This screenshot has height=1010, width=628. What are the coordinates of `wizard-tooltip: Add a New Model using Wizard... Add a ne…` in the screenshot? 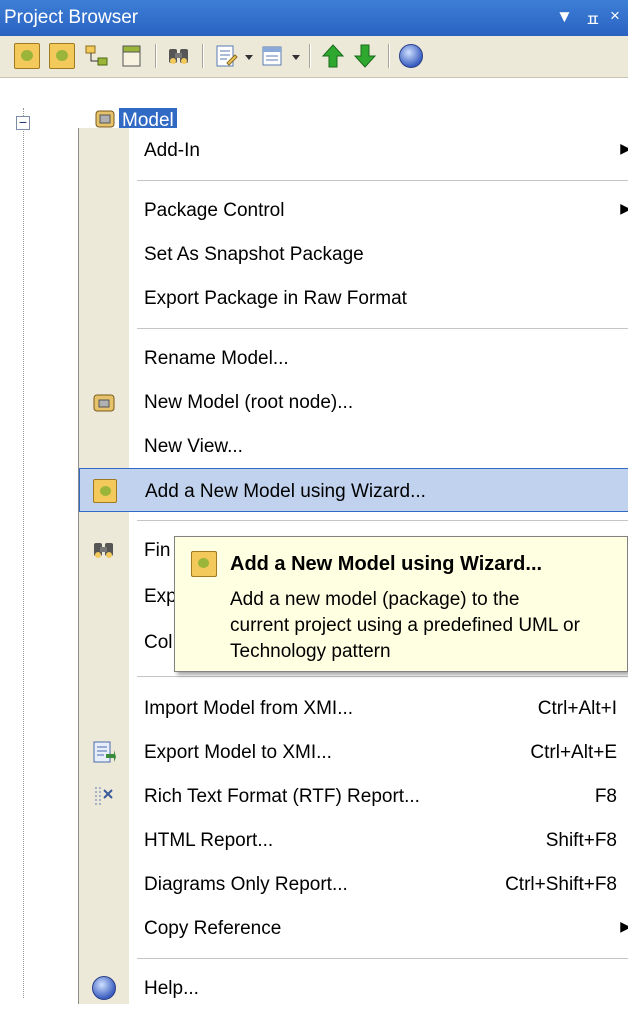 It's located at (401, 604).